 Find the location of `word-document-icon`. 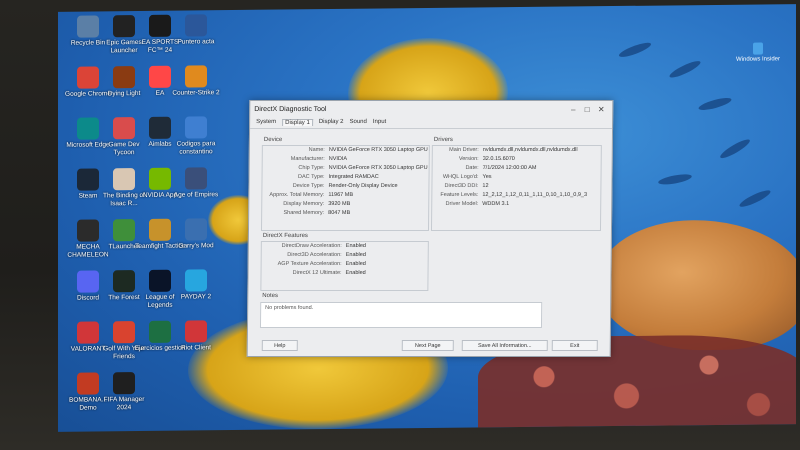

word-document-icon is located at coordinates (196, 25).